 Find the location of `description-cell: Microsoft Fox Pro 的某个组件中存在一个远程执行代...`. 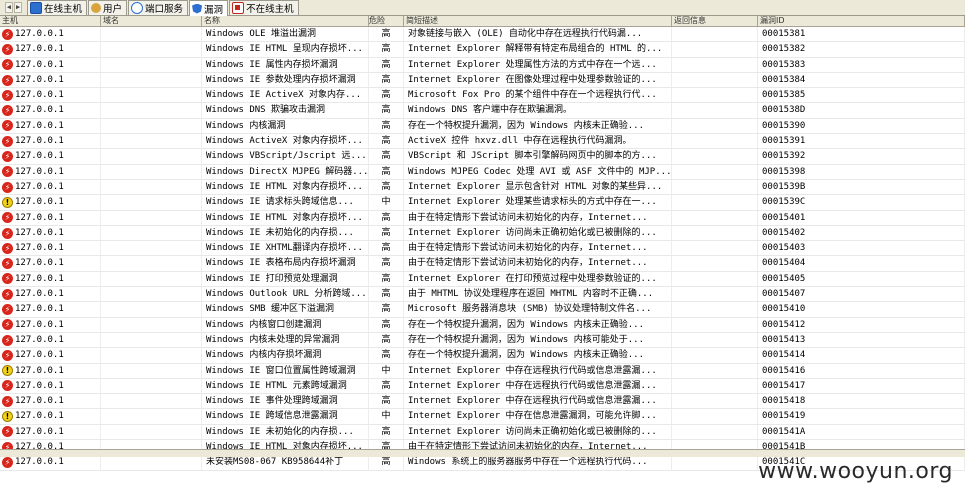

description-cell: Microsoft Fox Pro 的某个组件中存在一个远程执行代... is located at coordinates (538, 95).